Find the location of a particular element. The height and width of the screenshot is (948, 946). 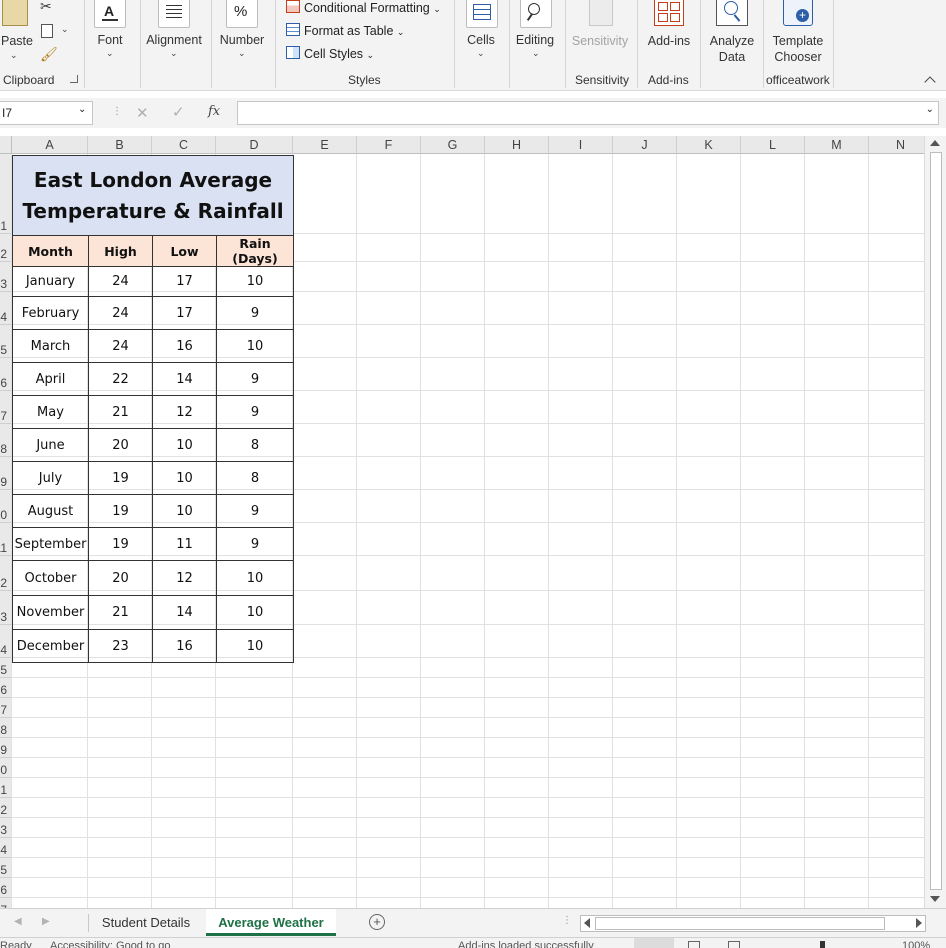

paste-dropdown-icon: ⌄ is located at coordinates (14, 55).